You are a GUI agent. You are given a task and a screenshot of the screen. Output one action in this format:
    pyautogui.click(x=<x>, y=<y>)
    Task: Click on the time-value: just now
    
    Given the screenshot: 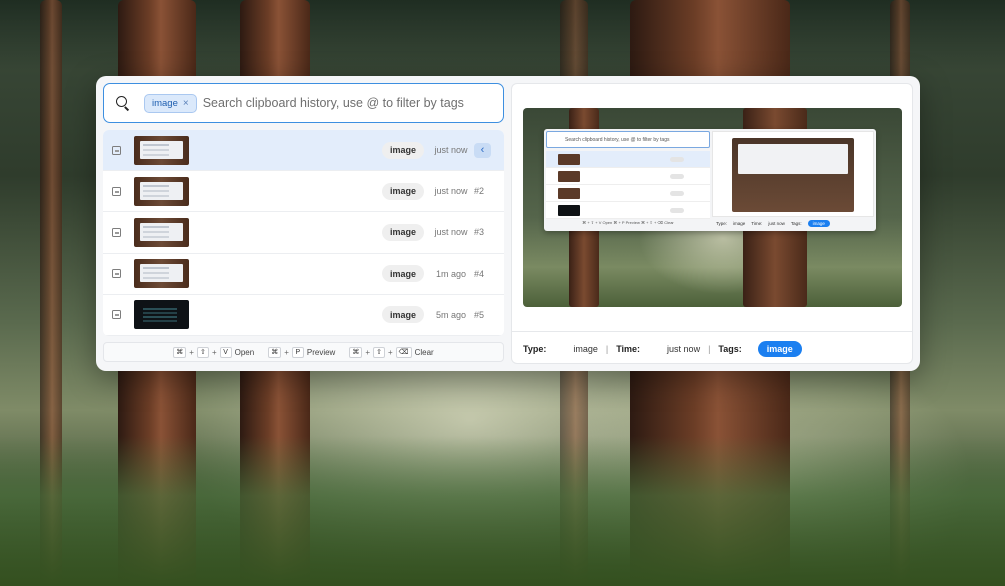 What is the action you would take?
    pyautogui.click(x=684, y=349)
    